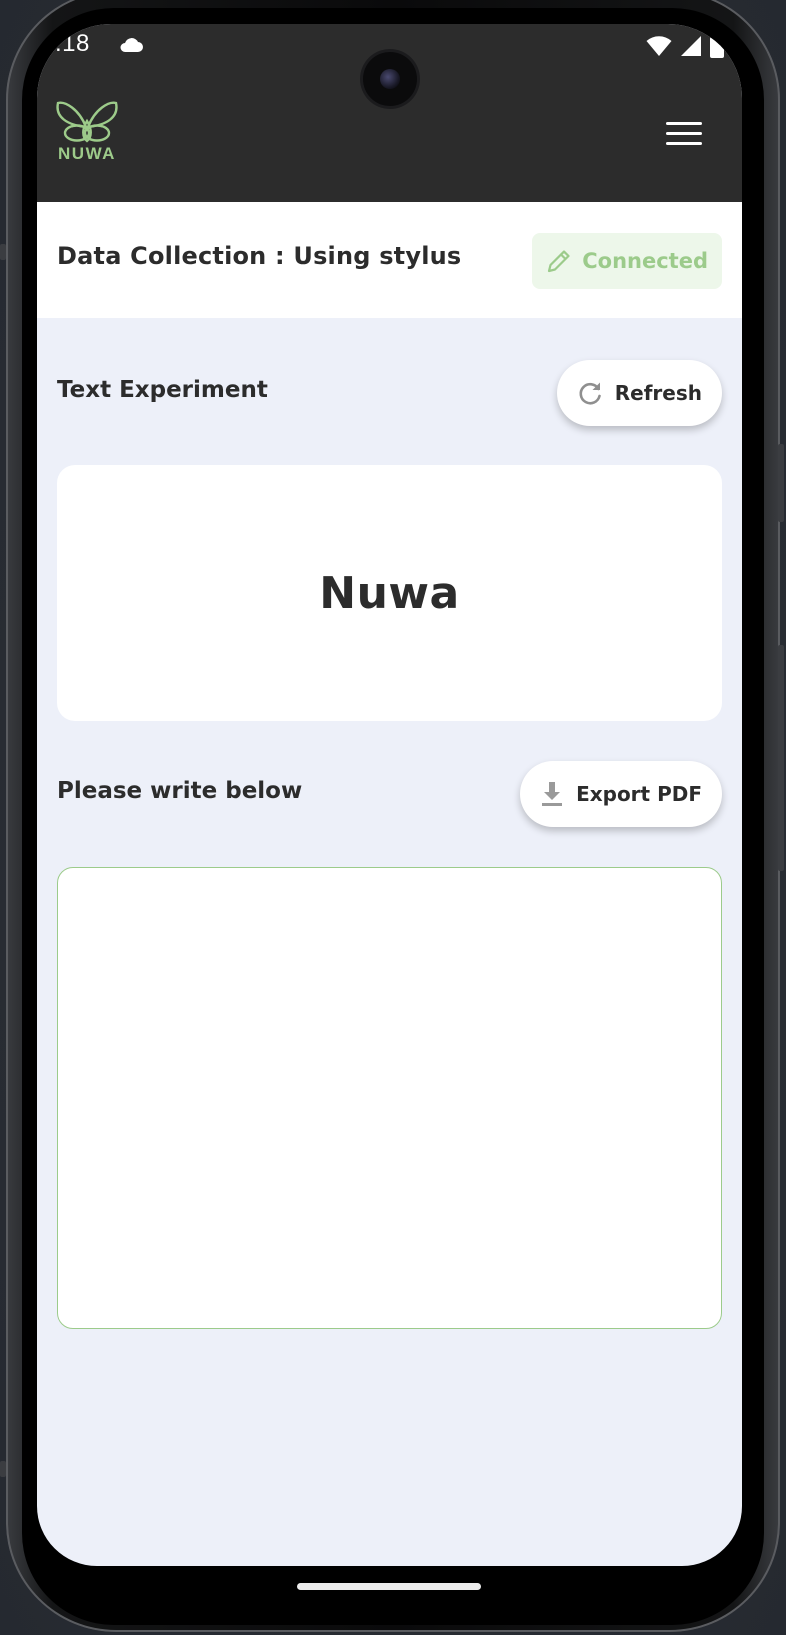  What do you see at coordinates (3, 252) in the screenshot?
I see `left-button` at bounding box center [3, 252].